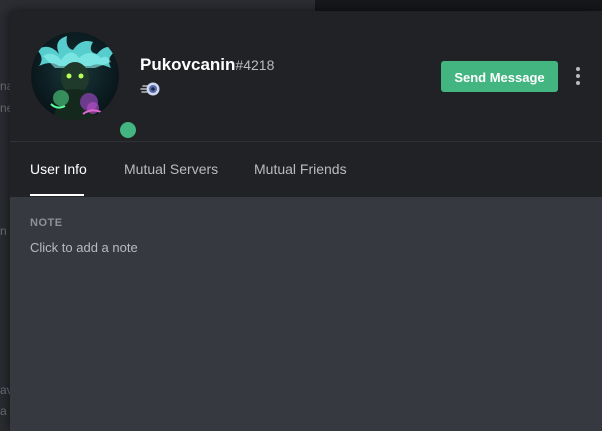 Image resolution: width=602 pixels, height=431 pixels. I want to click on avatar-image, so click(75, 76).